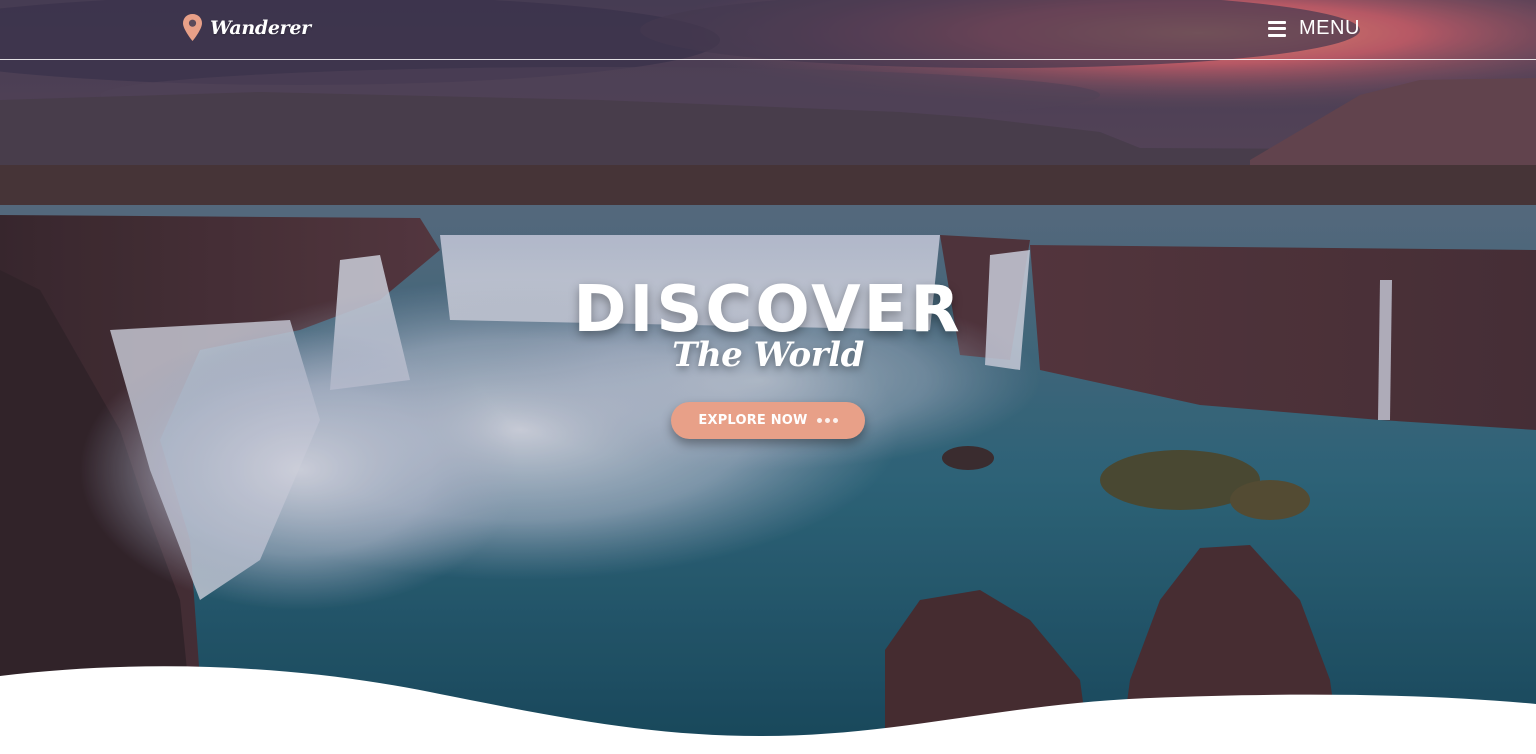 The height and width of the screenshot is (754, 1536). Describe the element at coordinates (192, 27) in the screenshot. I see `map-pin-icon` at that location.